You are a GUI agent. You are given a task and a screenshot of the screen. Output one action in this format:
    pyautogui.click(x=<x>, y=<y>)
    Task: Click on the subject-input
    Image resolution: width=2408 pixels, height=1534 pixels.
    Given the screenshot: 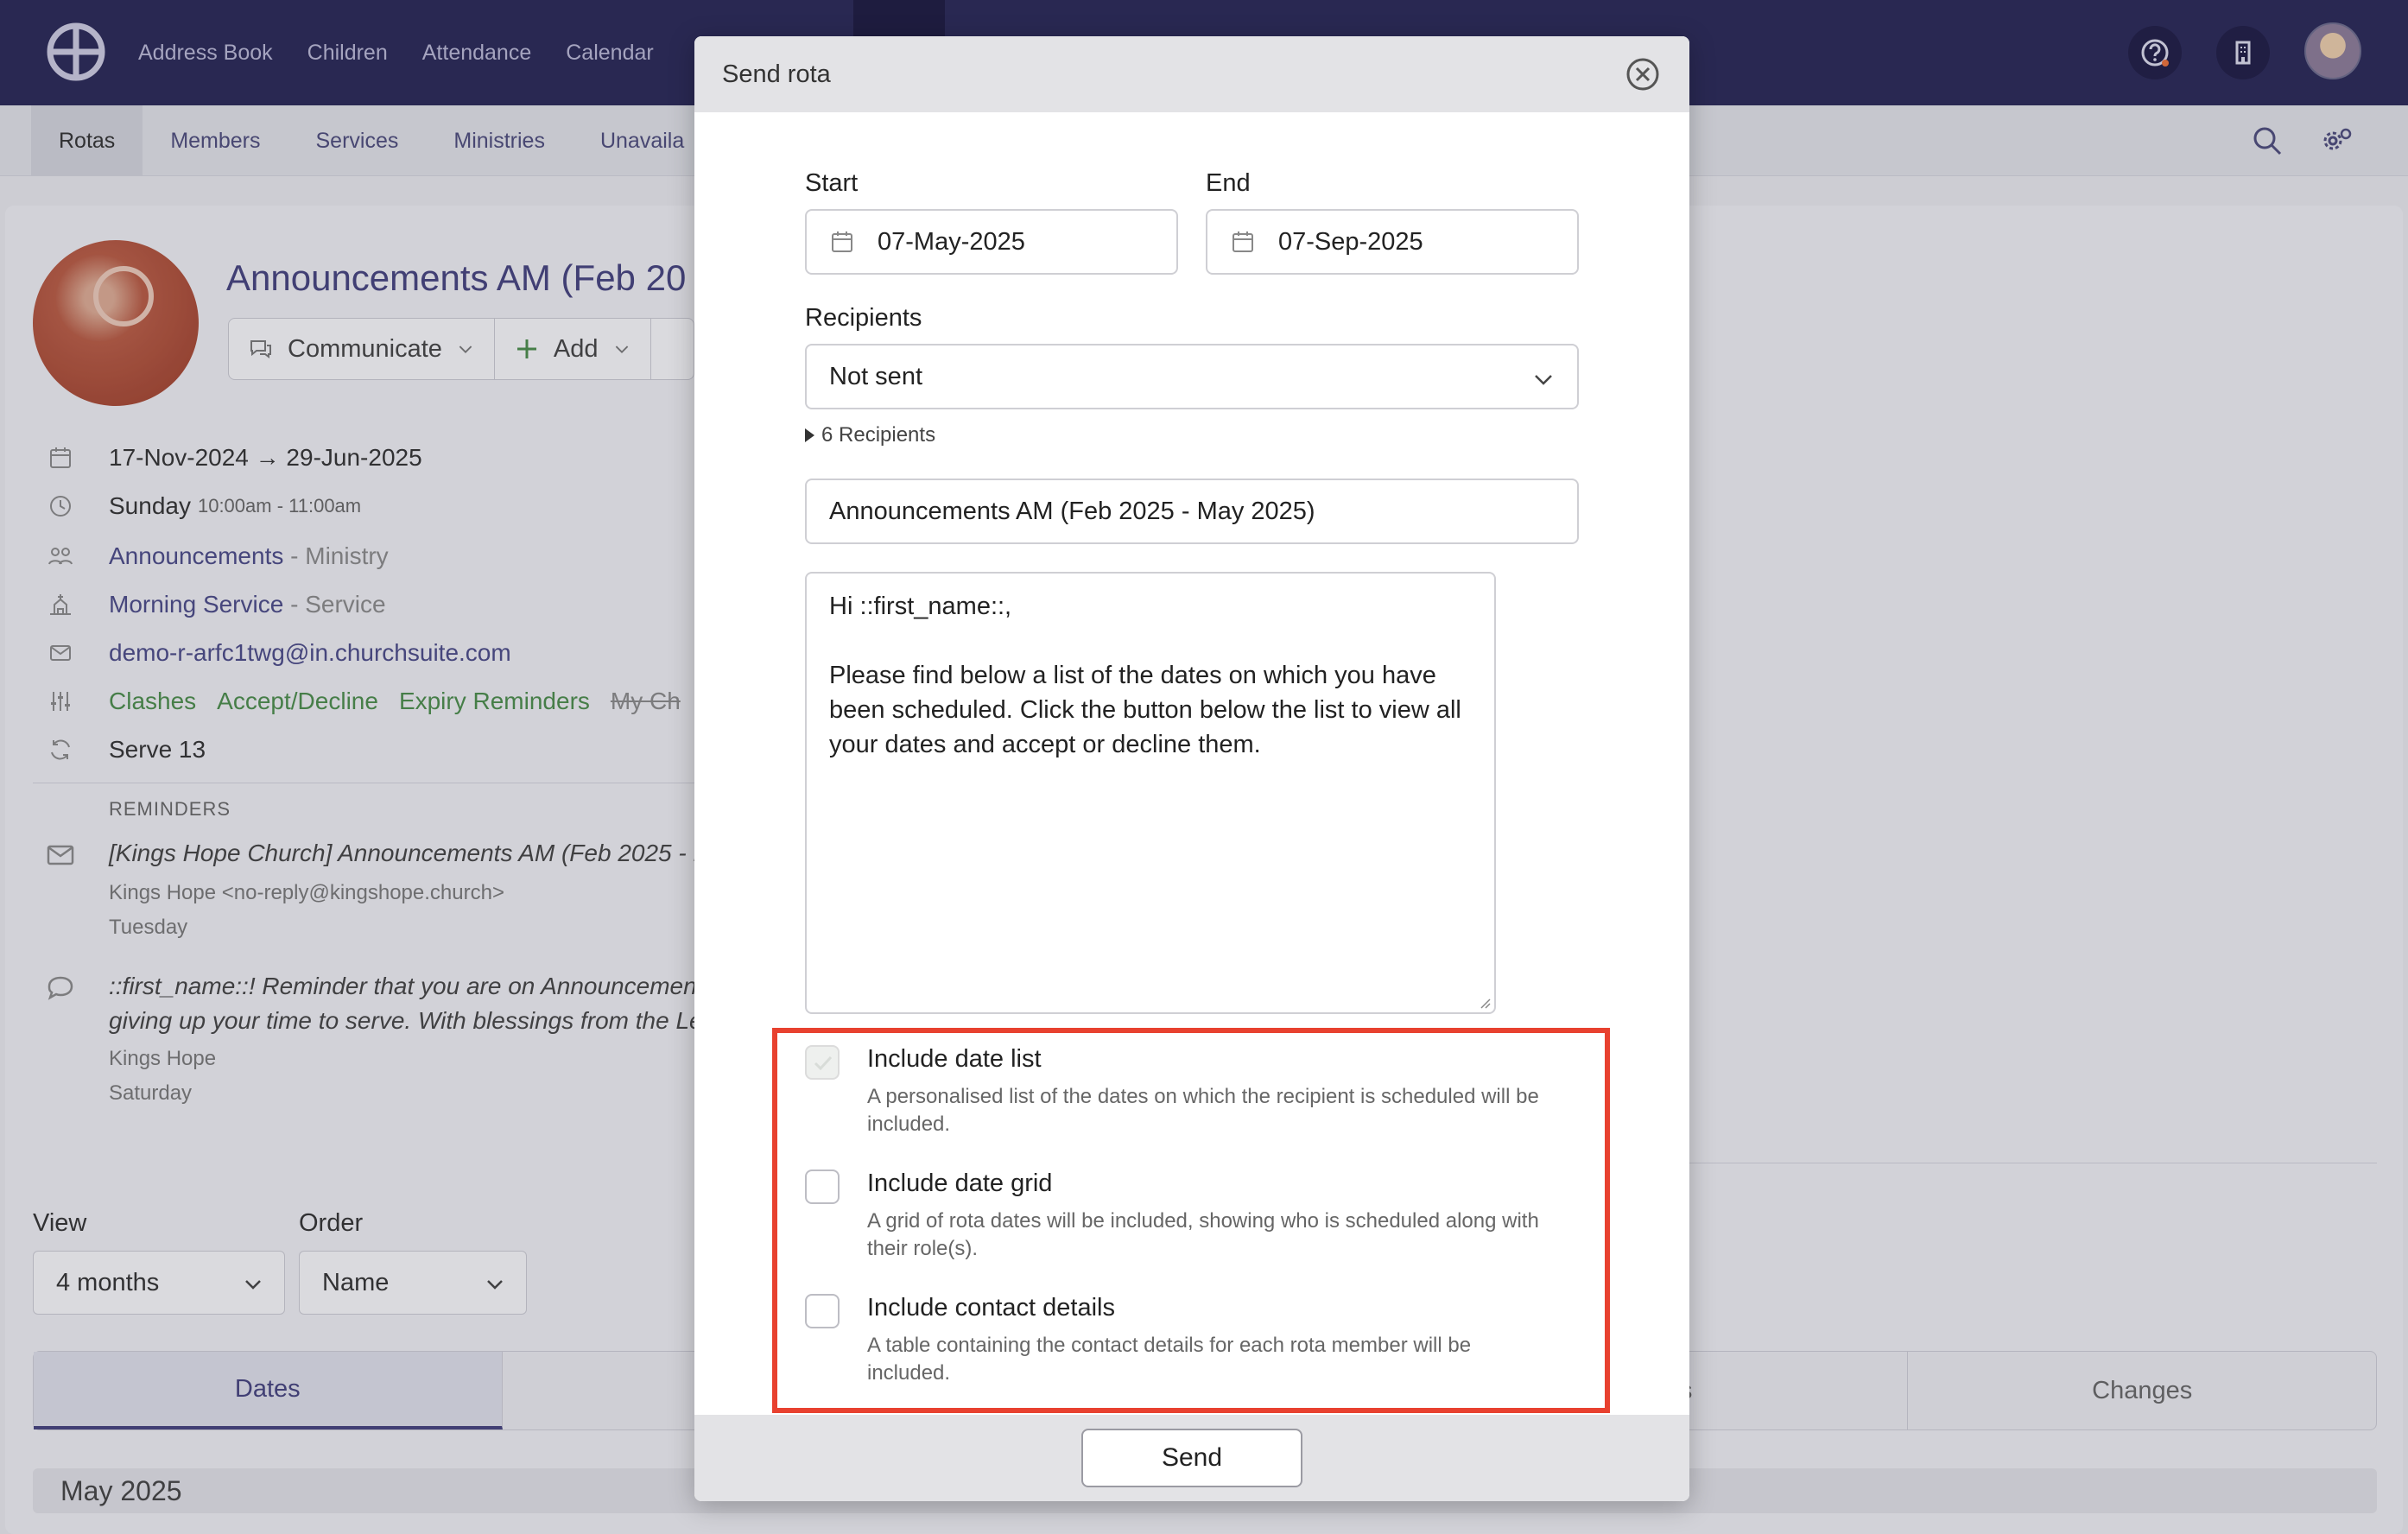 What is the action you would take?
    pyautogui.click(x=1192, y=511)
    